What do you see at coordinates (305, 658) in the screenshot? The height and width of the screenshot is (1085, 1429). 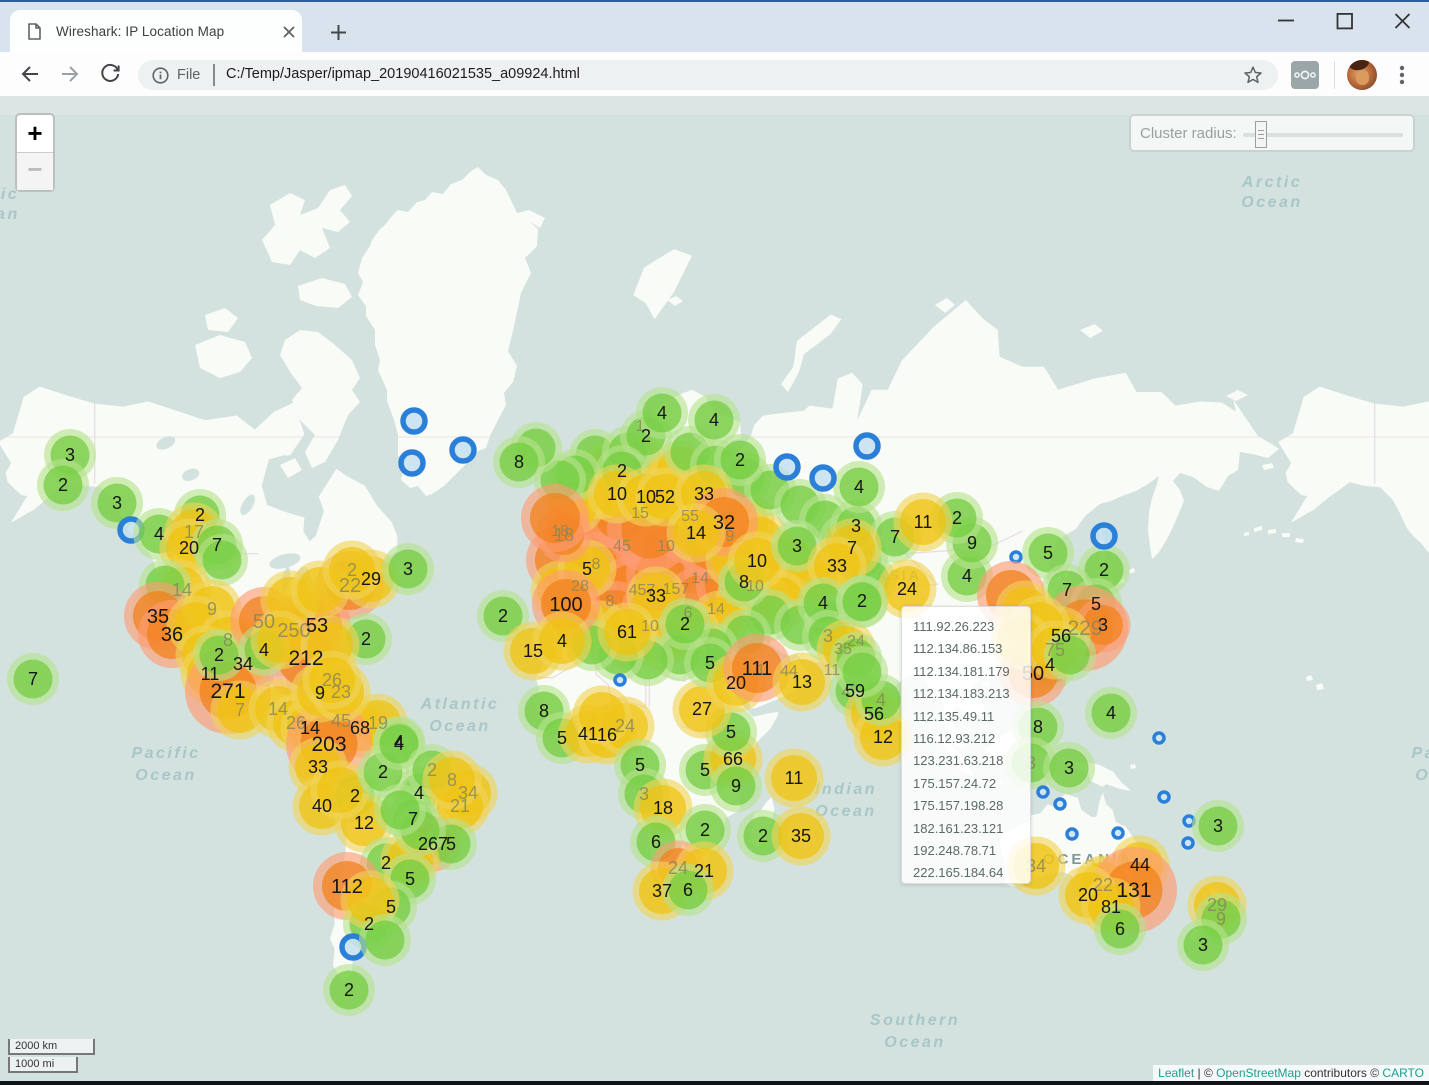 I see `svg-text: 212` at bounding box center [305, 658].